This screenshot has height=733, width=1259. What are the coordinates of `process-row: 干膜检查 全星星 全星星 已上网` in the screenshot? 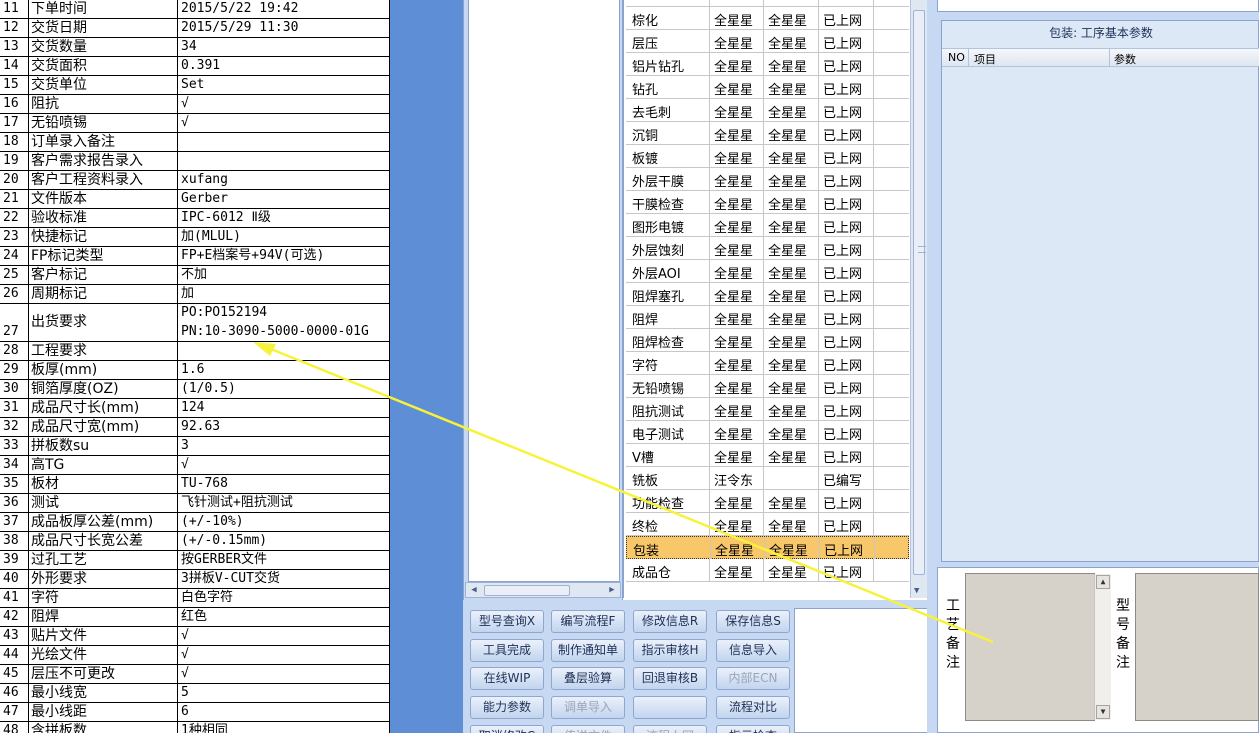 It's located at (767, 202).